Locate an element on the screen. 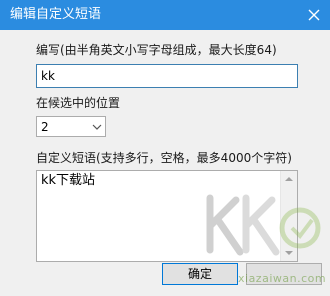 The height and width of the screenshot is (296, 330). close-button is located at coordinates (314, 15).